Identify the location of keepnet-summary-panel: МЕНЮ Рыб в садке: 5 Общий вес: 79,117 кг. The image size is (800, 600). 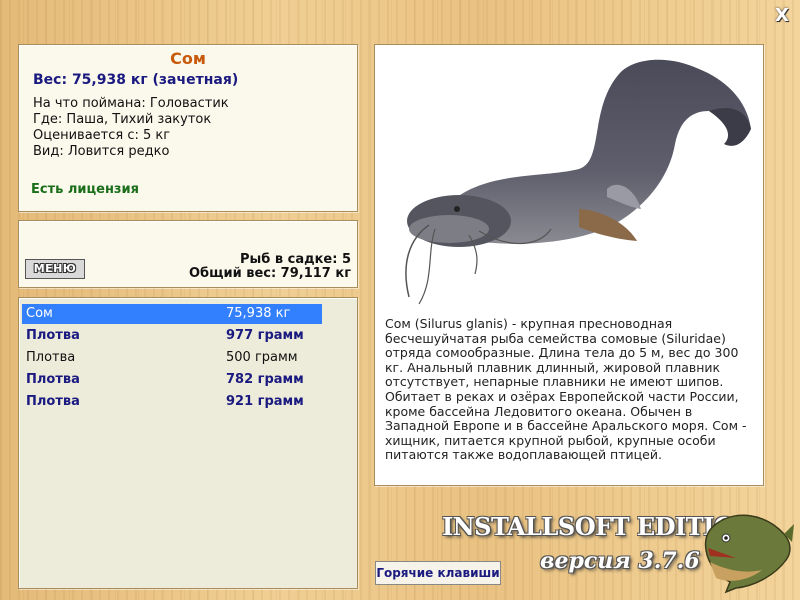
(188, 254).